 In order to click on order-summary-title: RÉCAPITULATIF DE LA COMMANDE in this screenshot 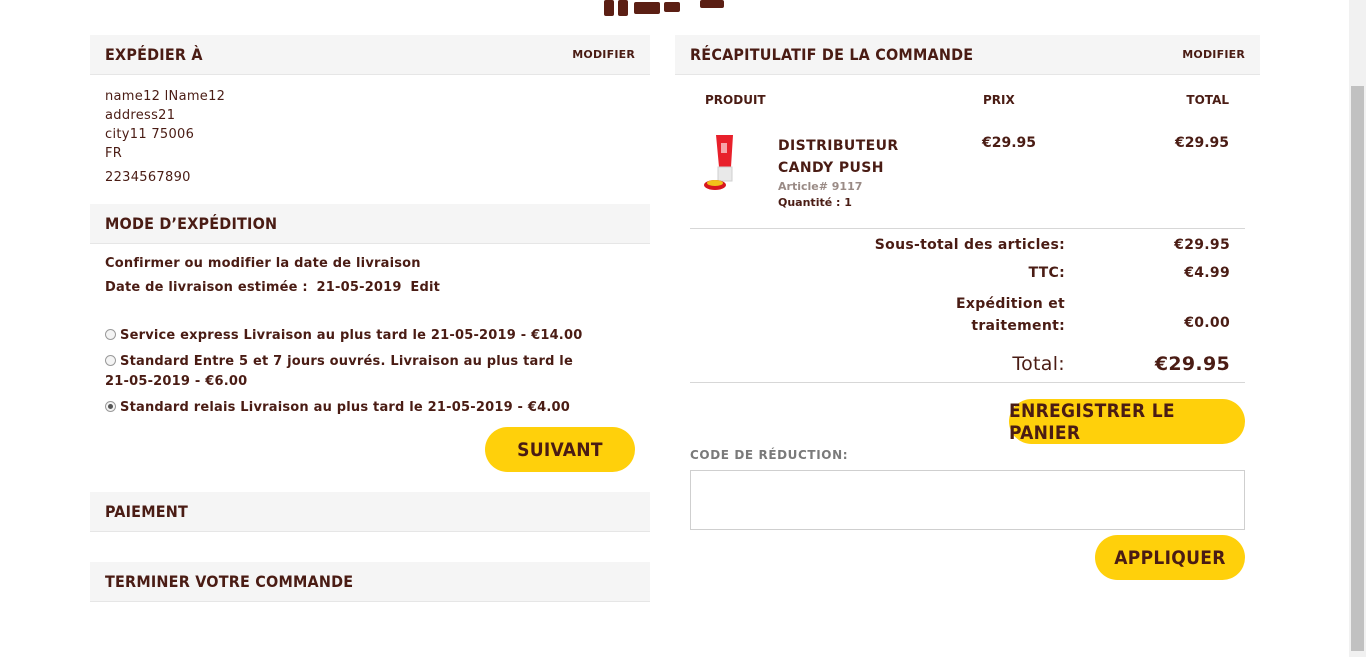, I will do `click(832, 54)`.